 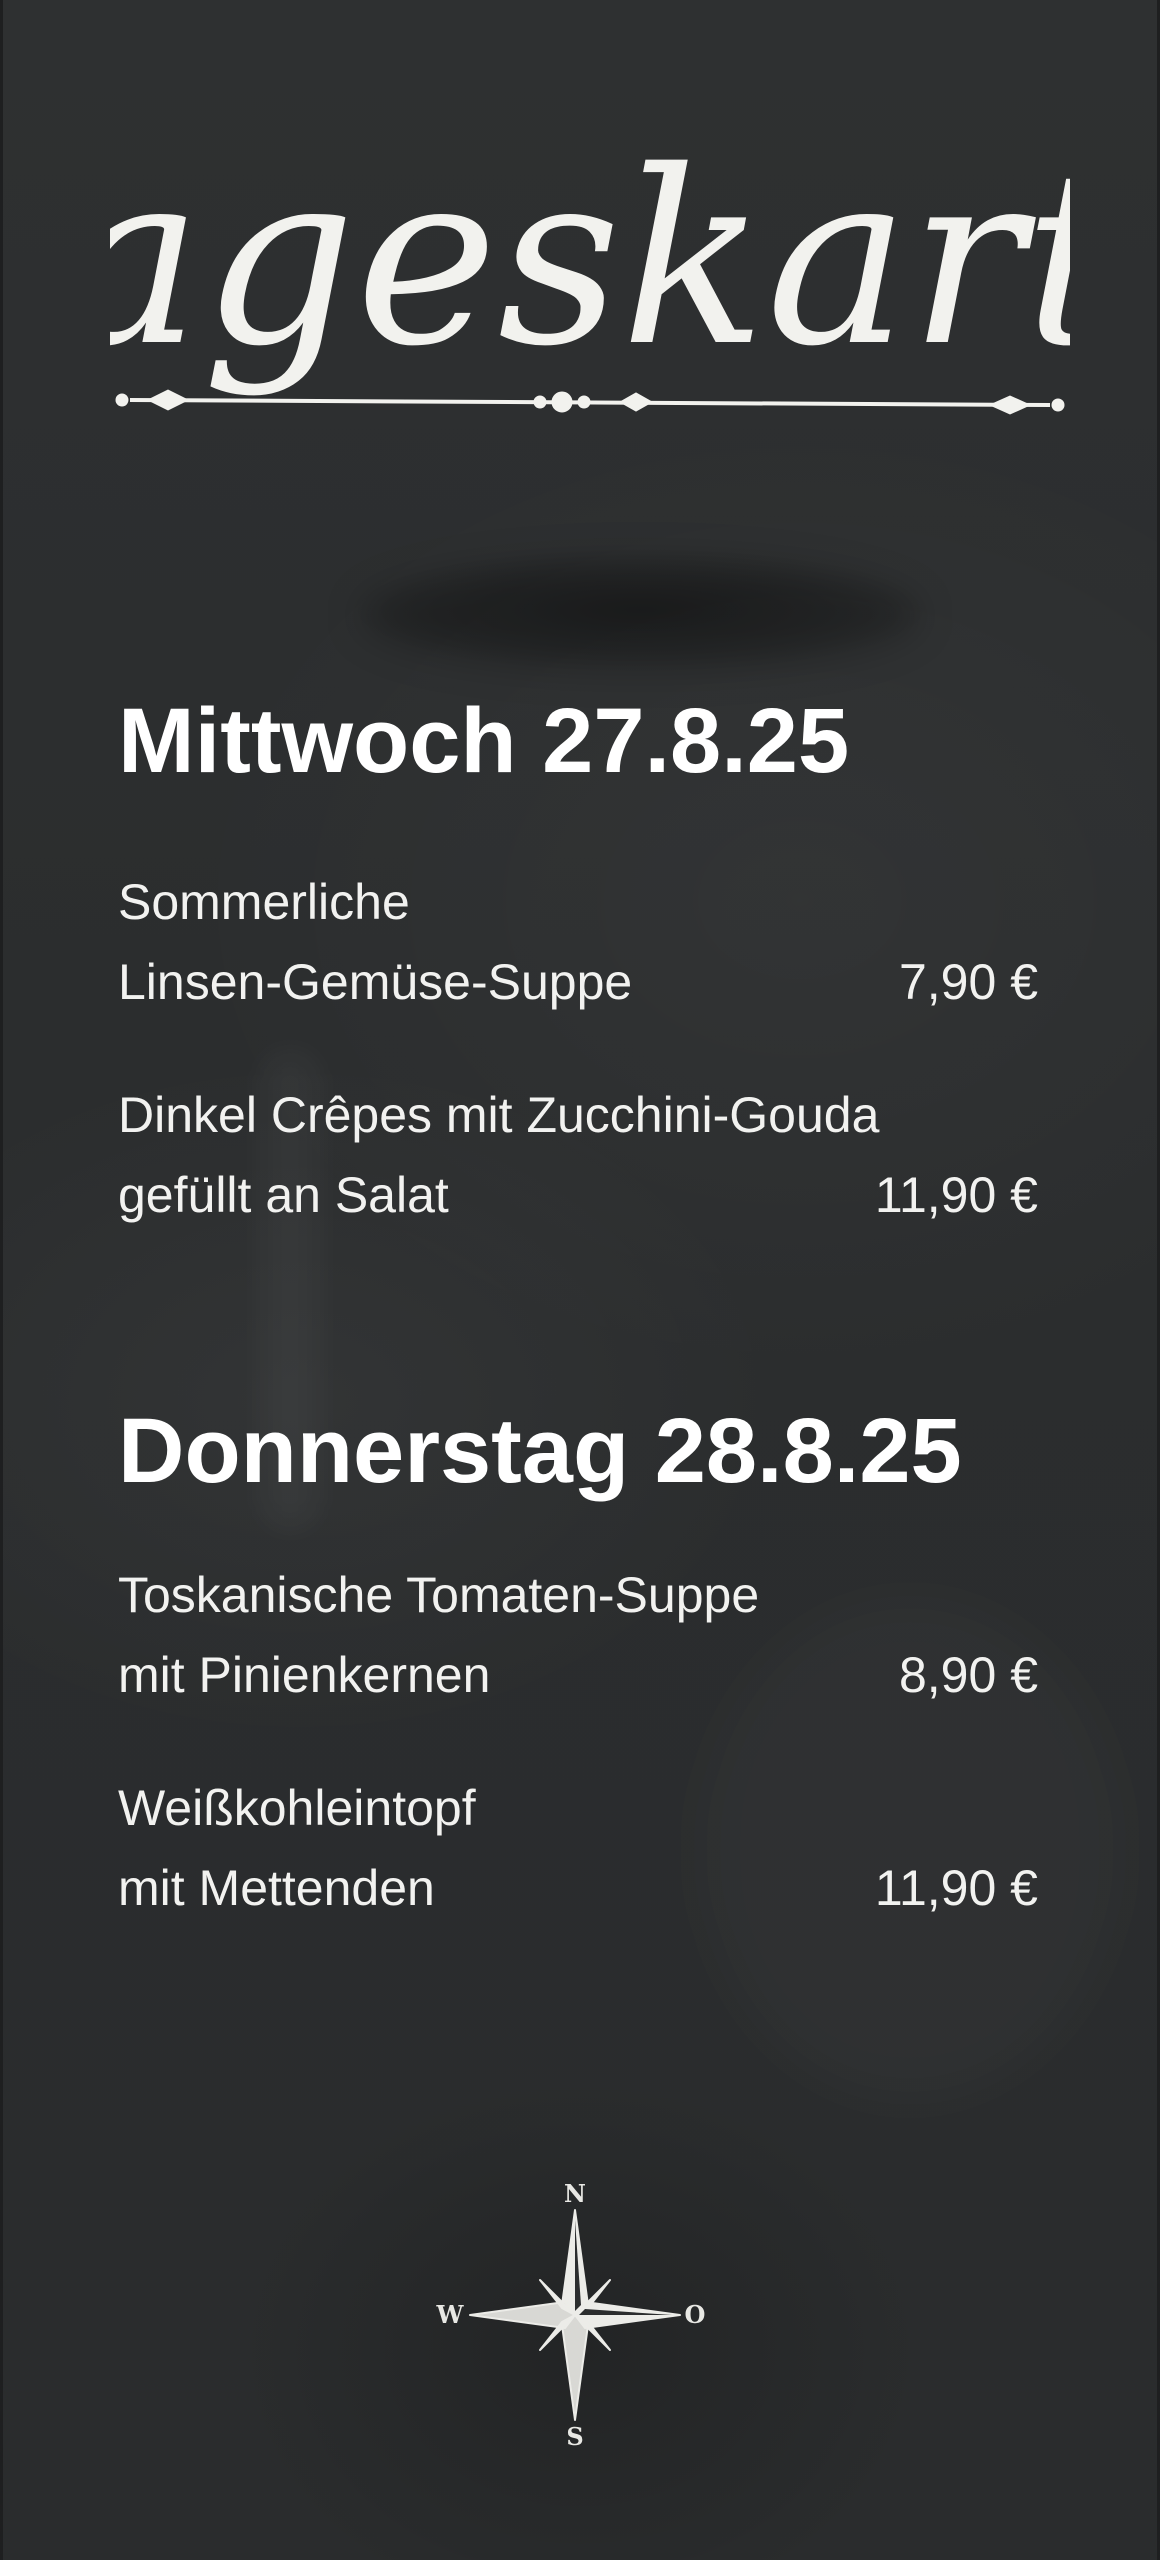 I want to click on compass-west-label: W, so click(x=450, y=2314).